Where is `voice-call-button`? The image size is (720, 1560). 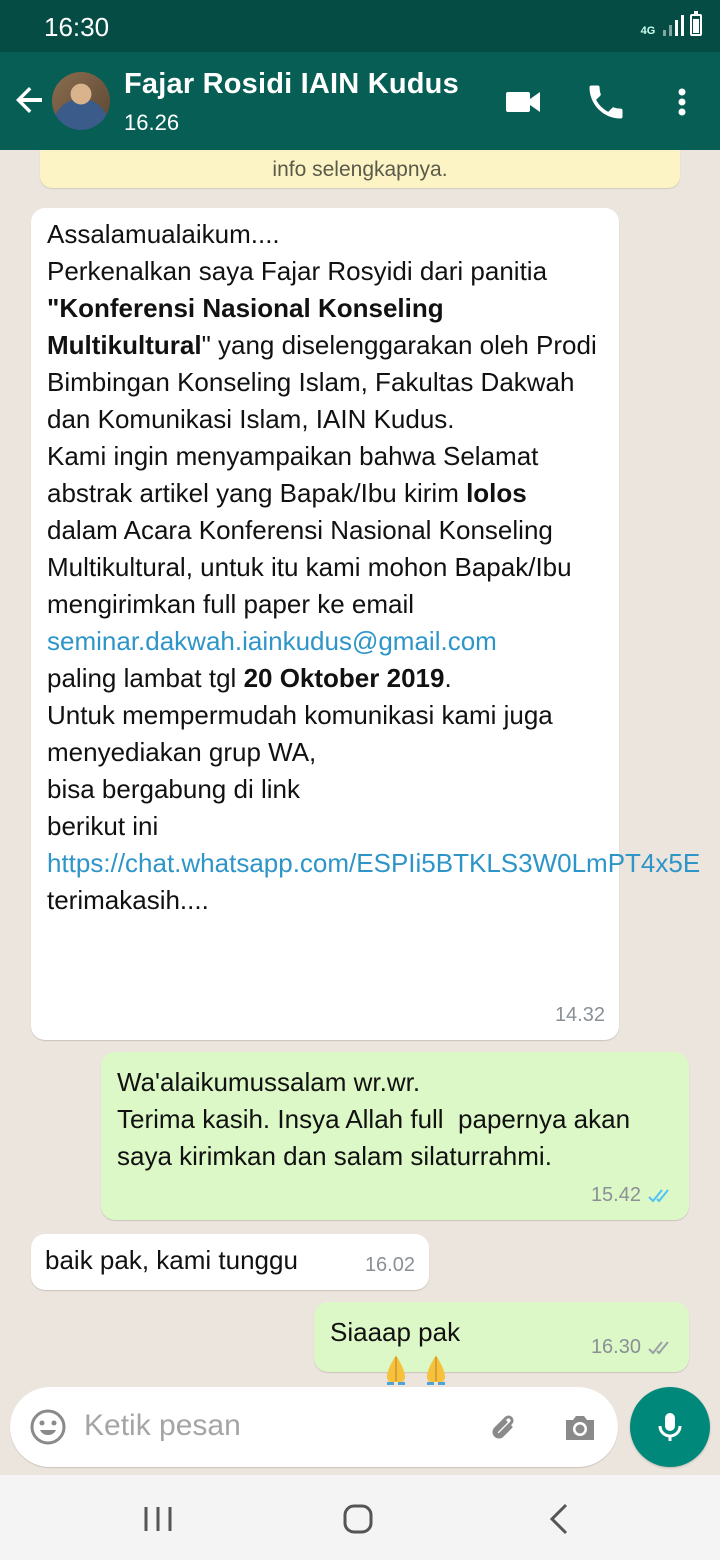 voice-call-button is located at coordinates (606, 102).